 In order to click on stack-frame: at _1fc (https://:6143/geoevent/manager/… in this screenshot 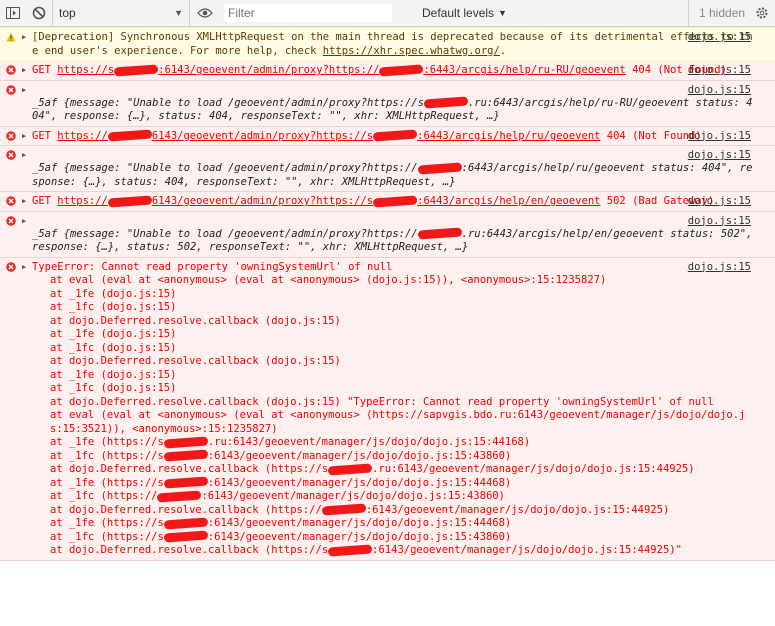, I will do `click(393, 496)`.